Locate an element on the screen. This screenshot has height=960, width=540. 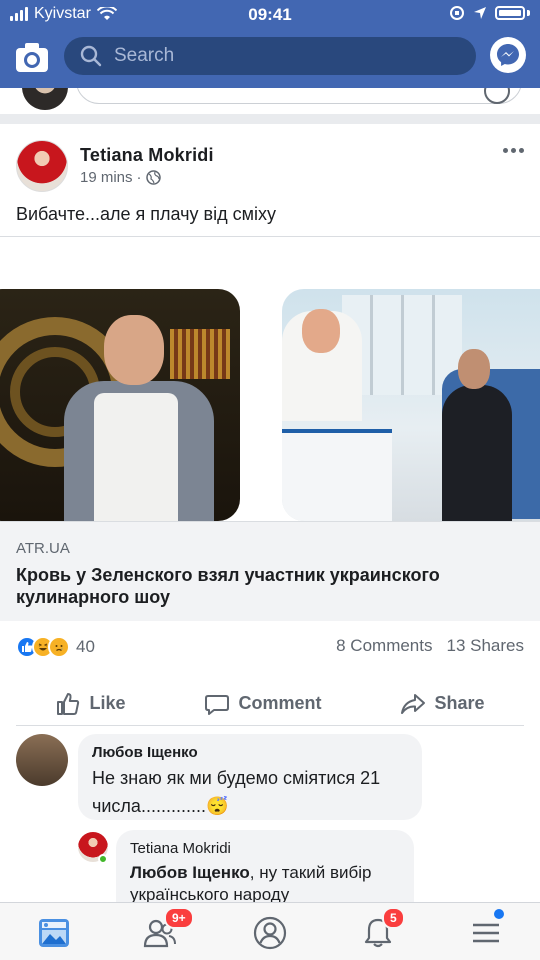
tab-notifications: 5 is located at coordinates (381, 930).